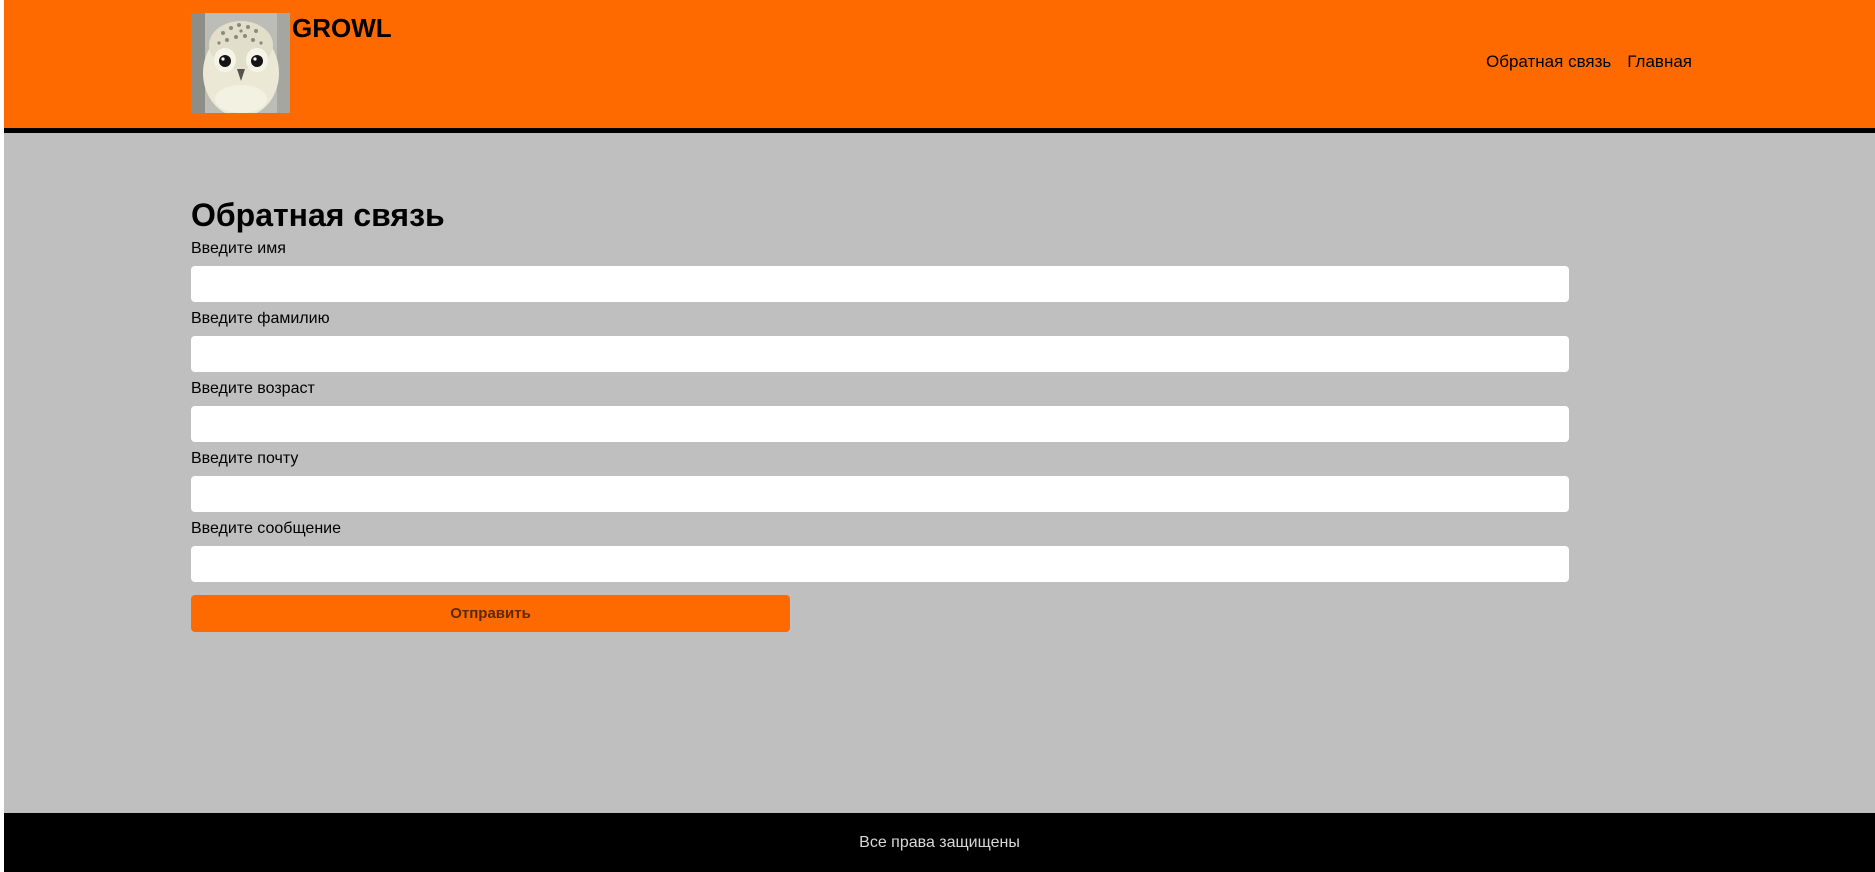  I want to click on last-name-label: Введите фамилию, so click(260, 318).